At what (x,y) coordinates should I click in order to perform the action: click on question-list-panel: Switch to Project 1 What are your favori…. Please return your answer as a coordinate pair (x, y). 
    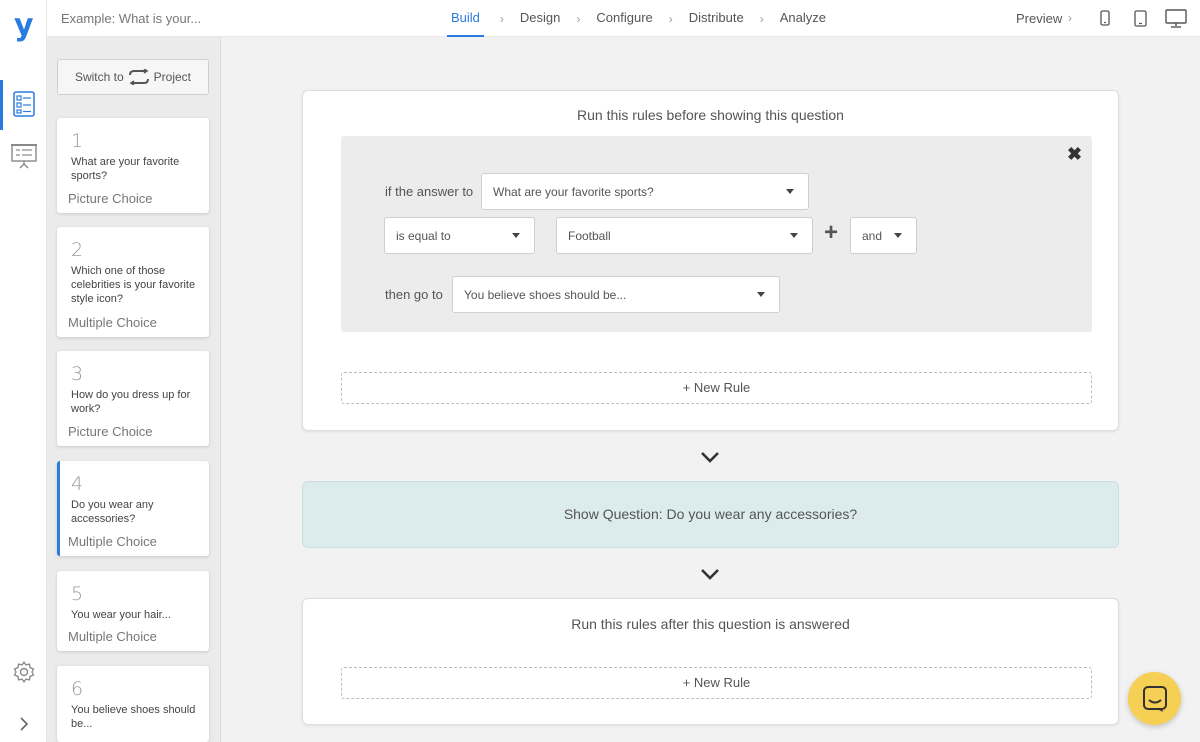
    Looking at the image, I should click on (134, 389).